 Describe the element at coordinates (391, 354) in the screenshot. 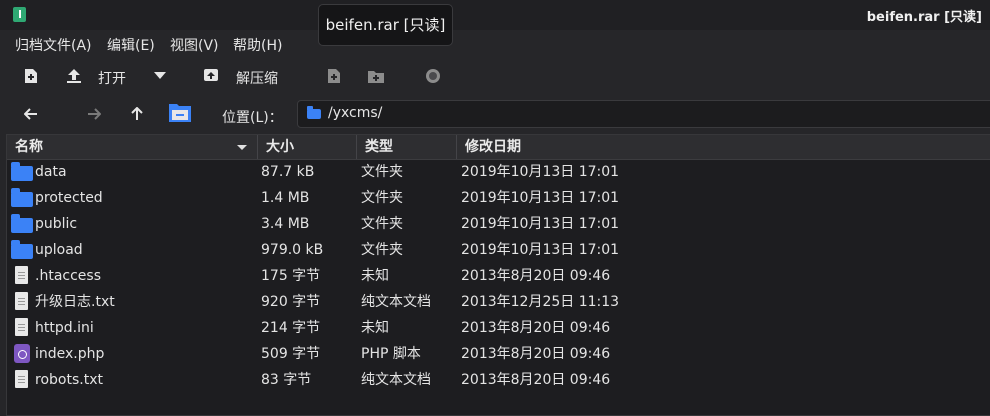

I see `file-type: PHP 脚本` at that location.